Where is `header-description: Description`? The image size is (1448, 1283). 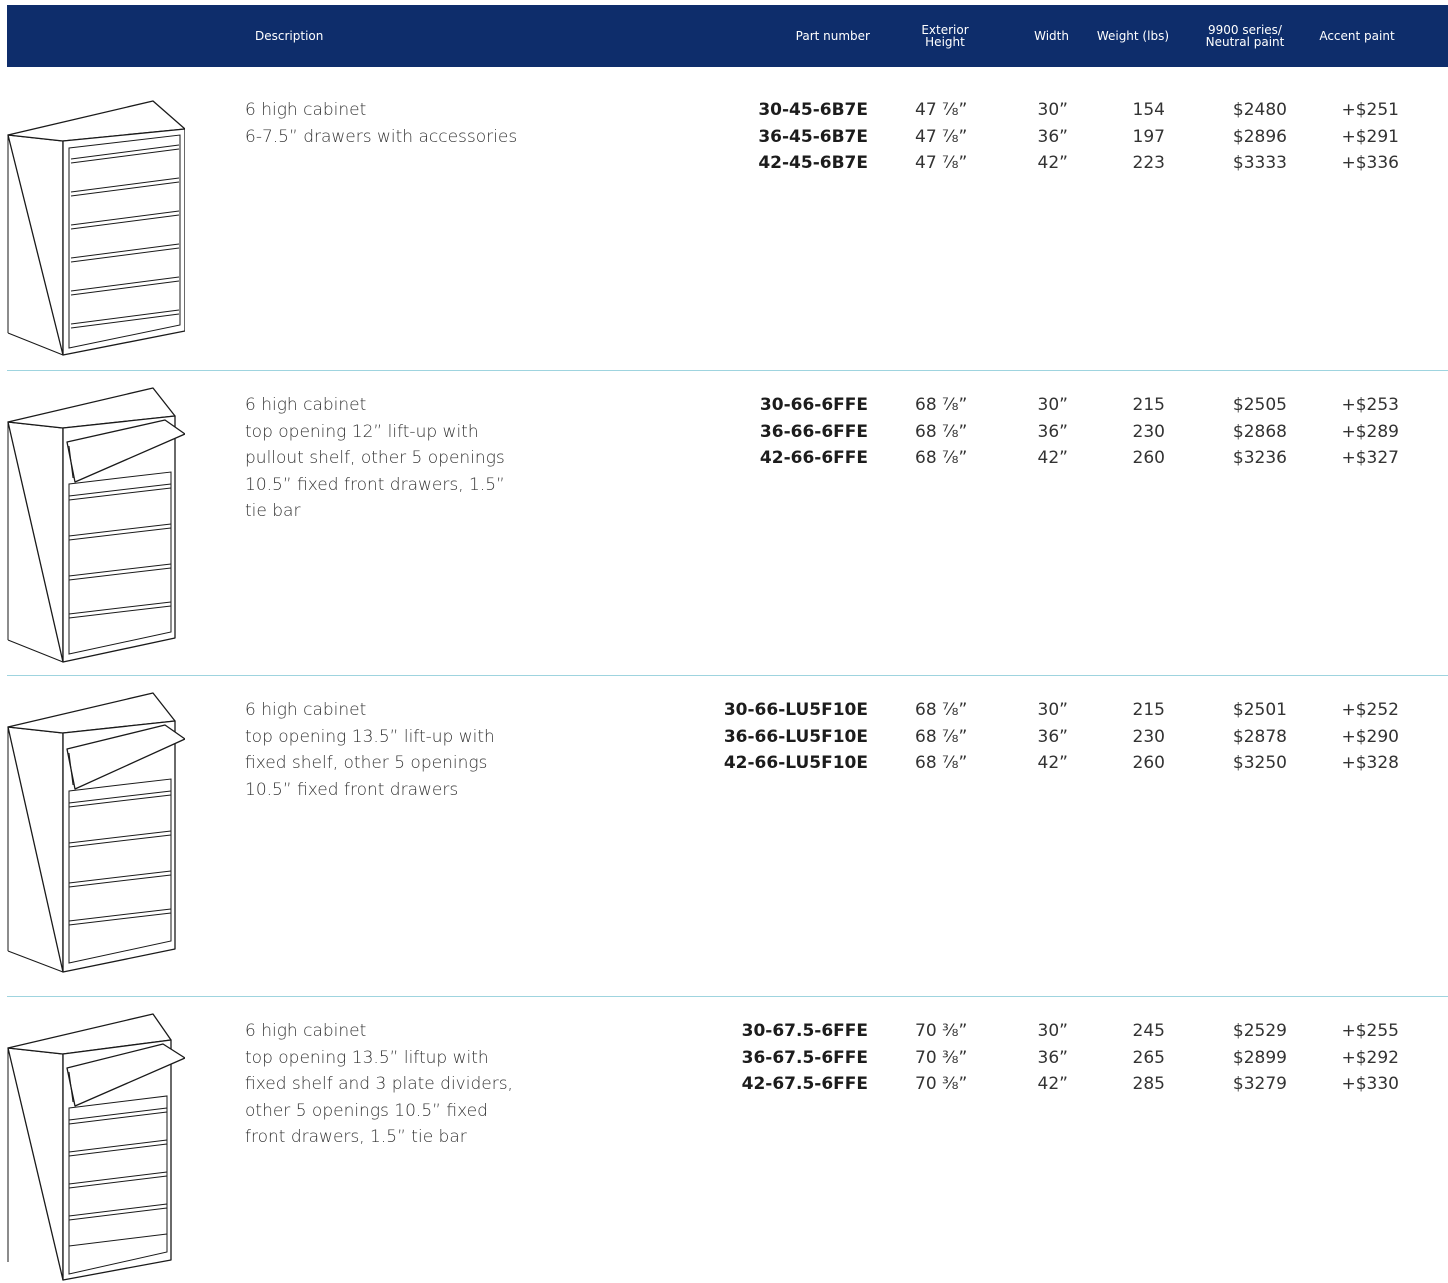 header-description: Description is located at coordinates (289, 36).